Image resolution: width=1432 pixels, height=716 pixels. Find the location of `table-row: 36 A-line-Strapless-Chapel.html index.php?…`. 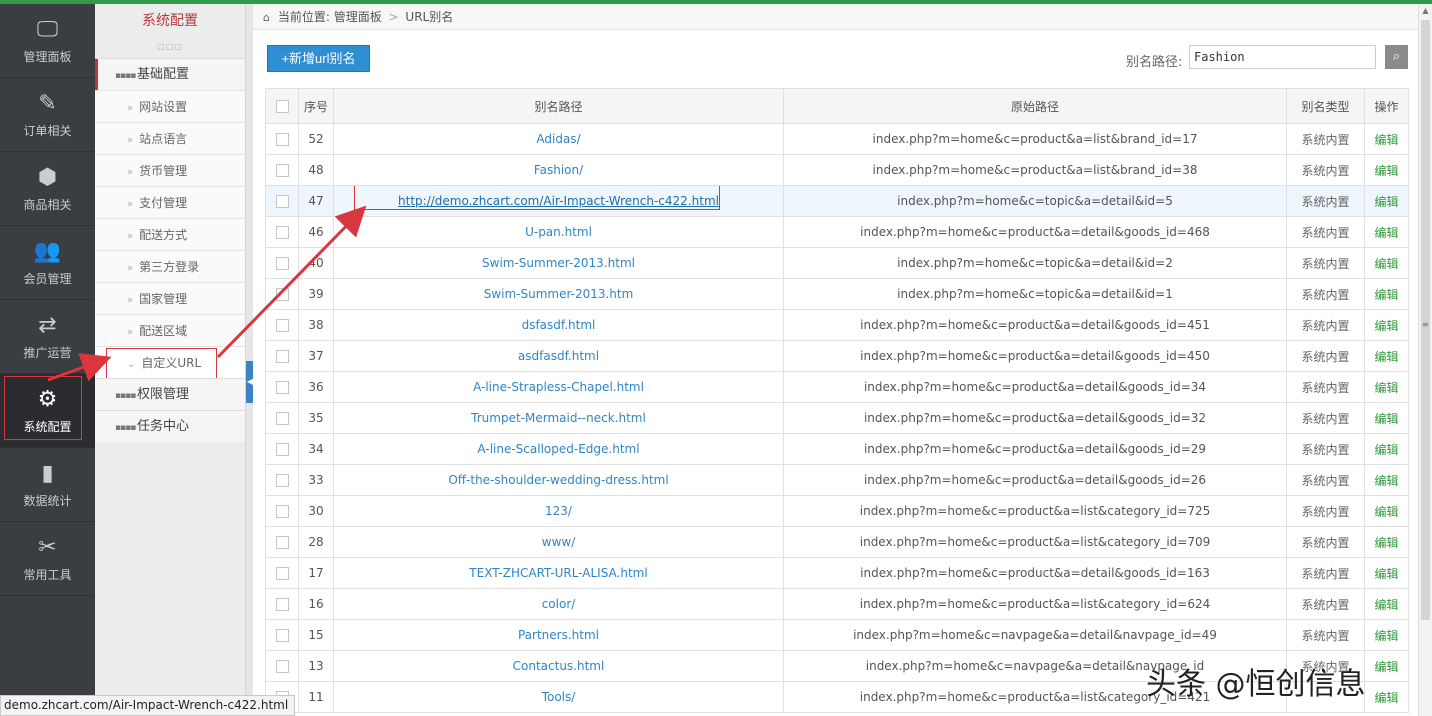

table-row: 36 A-line-Strapless-Chapel.html index.php?… is located at coordinates (837, 387).